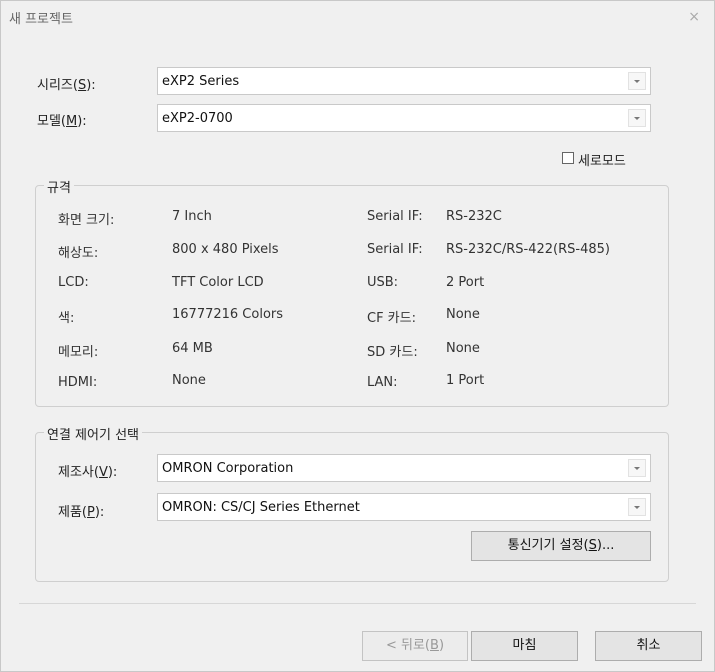 The image size is (715, 672). What do you see at coordinates (57, 85) in the screenshot?
I see `series-label-text: 시리즈(` at bounding box center [57, 85].